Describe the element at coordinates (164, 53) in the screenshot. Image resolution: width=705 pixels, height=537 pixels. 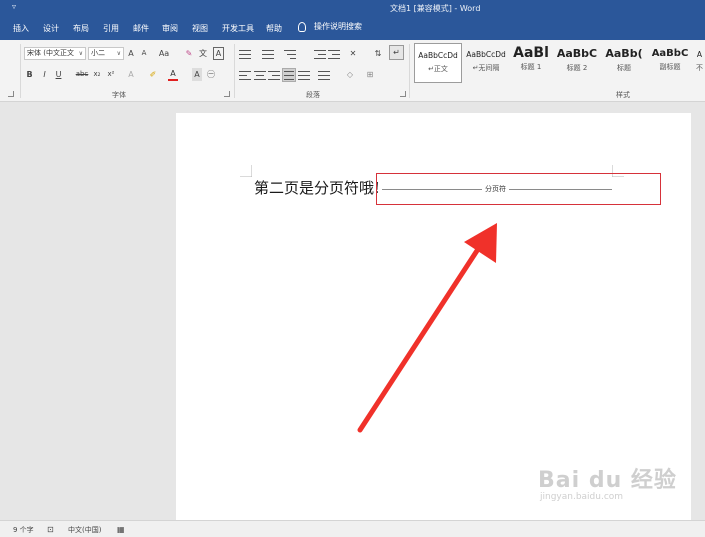
I see `change-case-button: Aa` at that location.